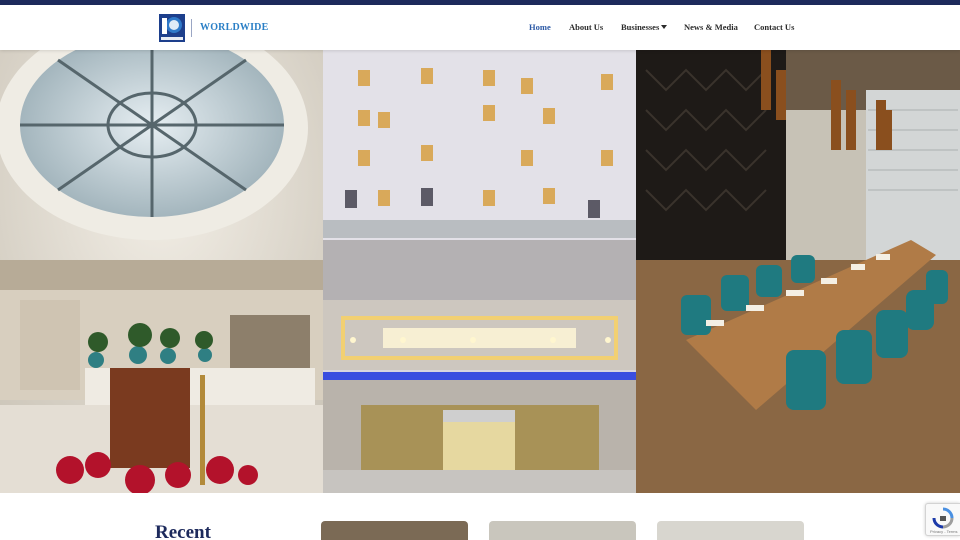  Describe the element at coordinates (586, 27) in the screenshot. I see `nav-about-us: About Us` at that location.